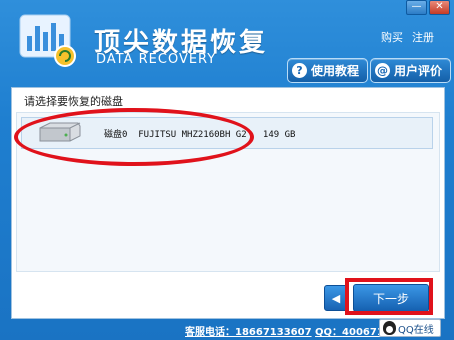 This screenshot has height=340, width=454. Describe the element at coordinates (389, 328) in the screenshot. I see `qq-penguin-icon` at that location.